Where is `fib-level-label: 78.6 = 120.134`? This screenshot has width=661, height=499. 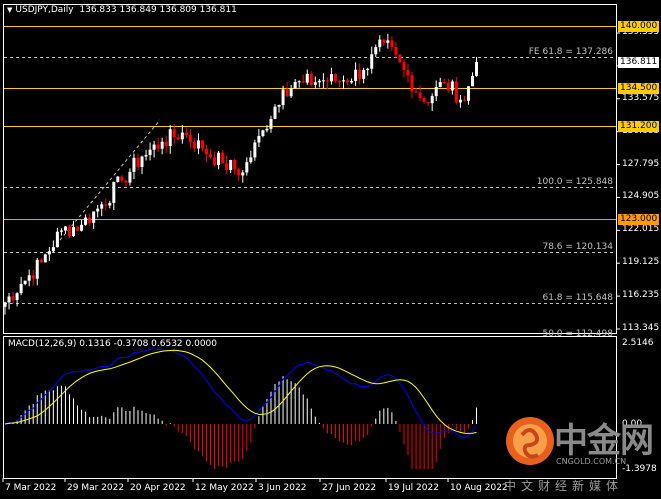 fib-level-label: 78.6 = 120.134 is located at coordinates (577, 246).